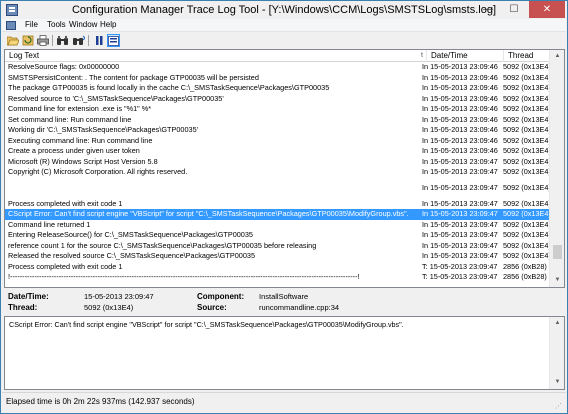 Image resolution: width=568 pixels, height=414 pixels. Describe the element at coordinates (277, 188) in the screenshot. I see `table-row: In 15-05-2013 23:09:47 5092 (0x13E4)` at that location.